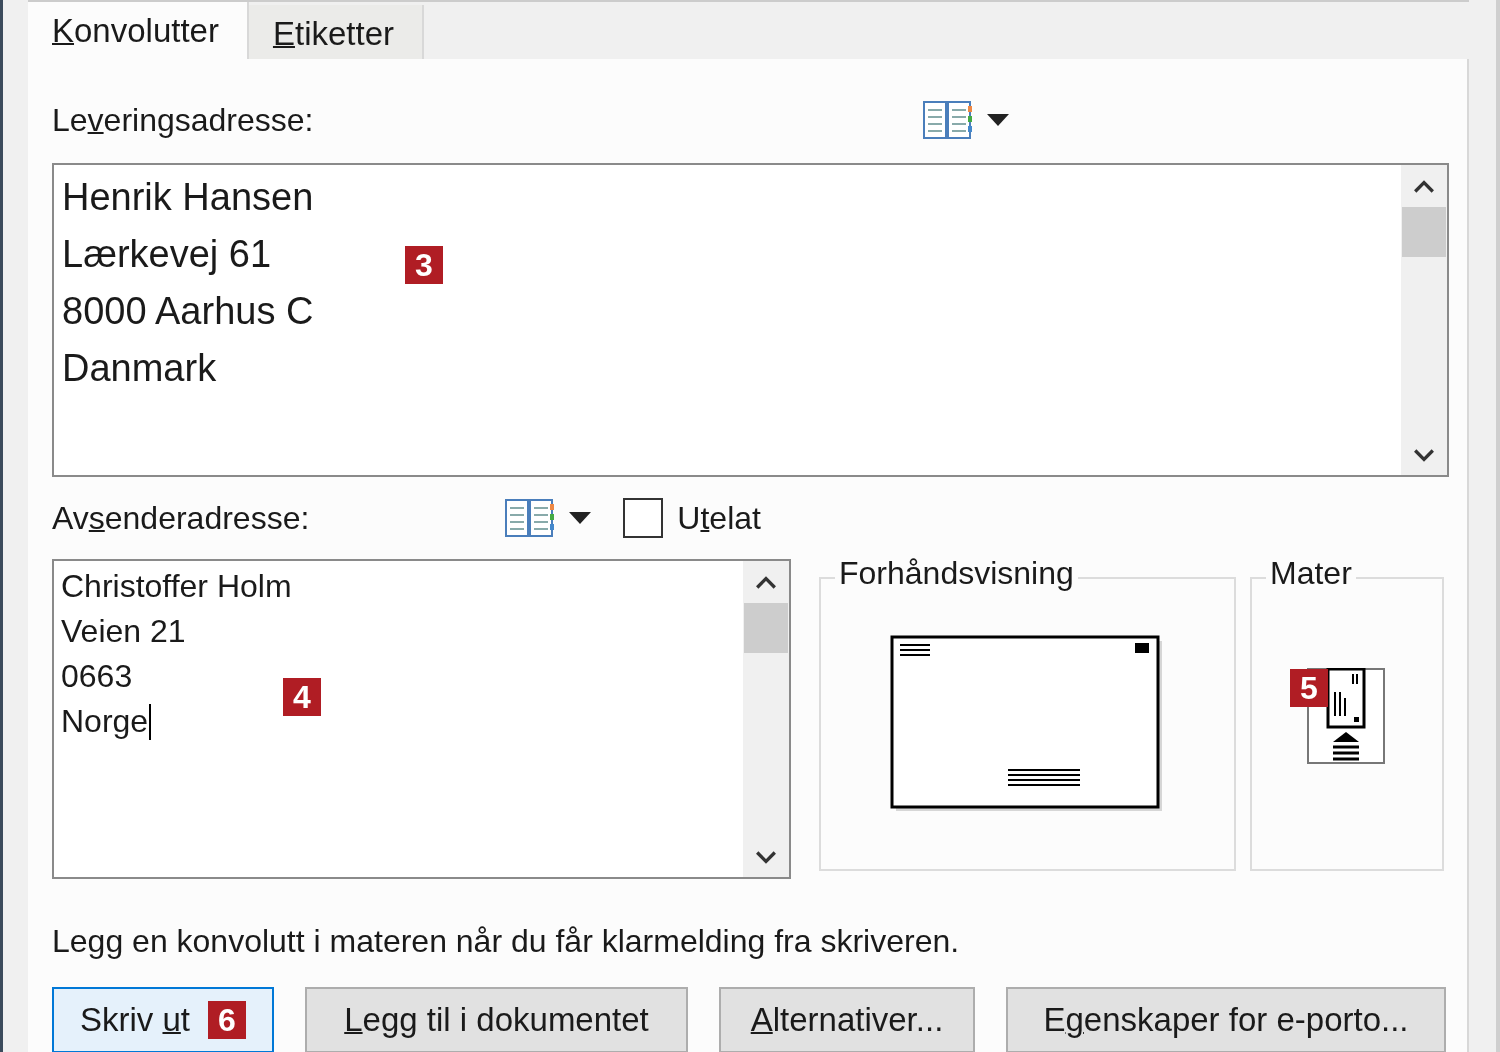 This screenshot has height=1052, width=1500. What do you see at coordinates (138, 30) in the screenshot?
I see `tab: Konvolutter` at bounding box center [138, 30].